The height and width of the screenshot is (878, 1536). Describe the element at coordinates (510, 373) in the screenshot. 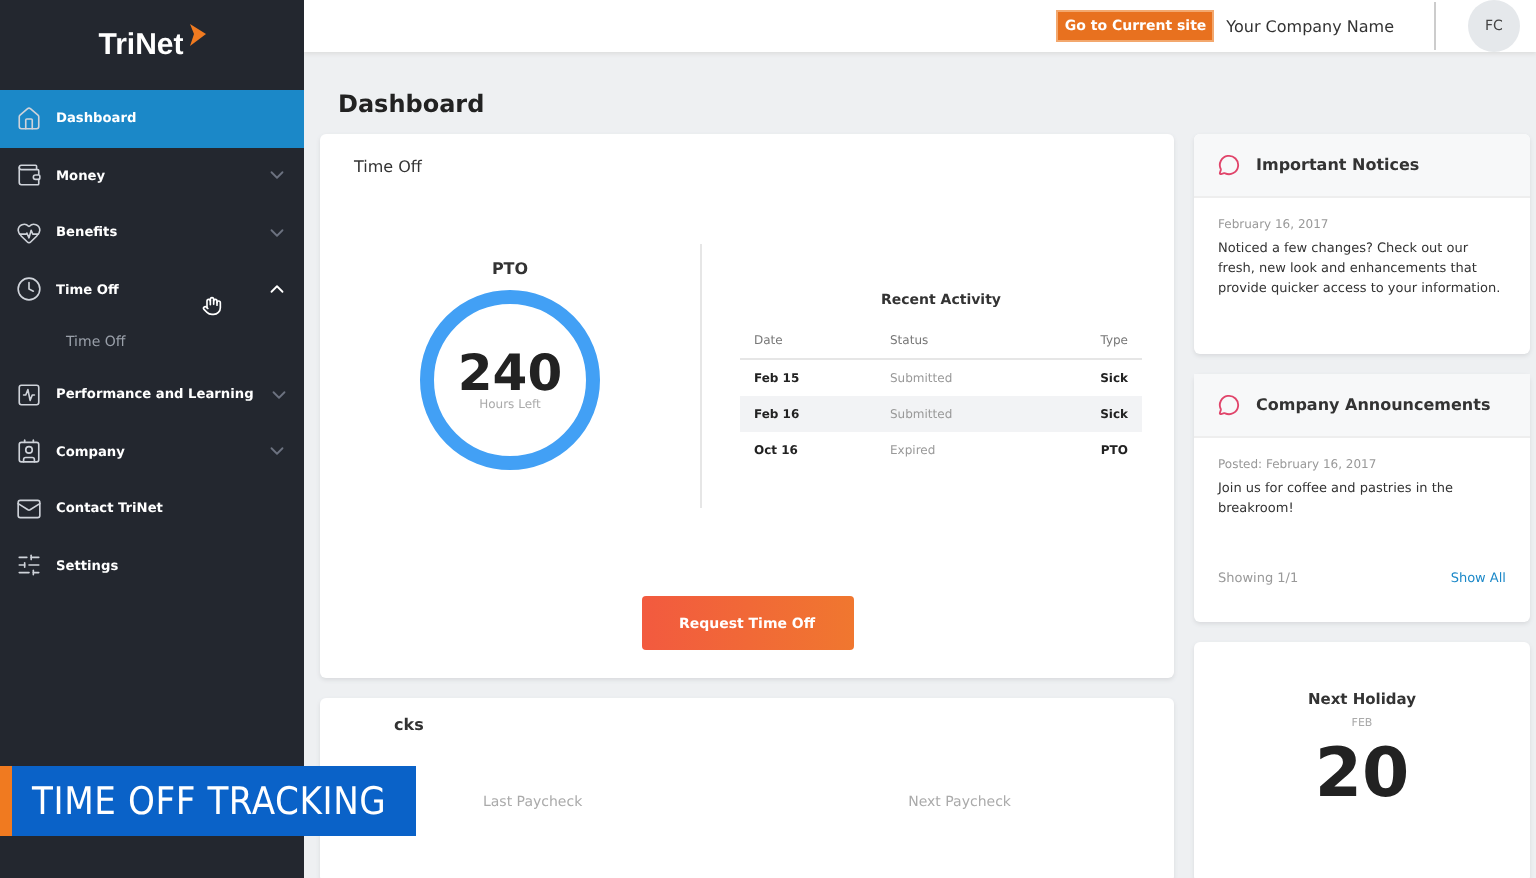

I see `hours-value: 240` at that location.